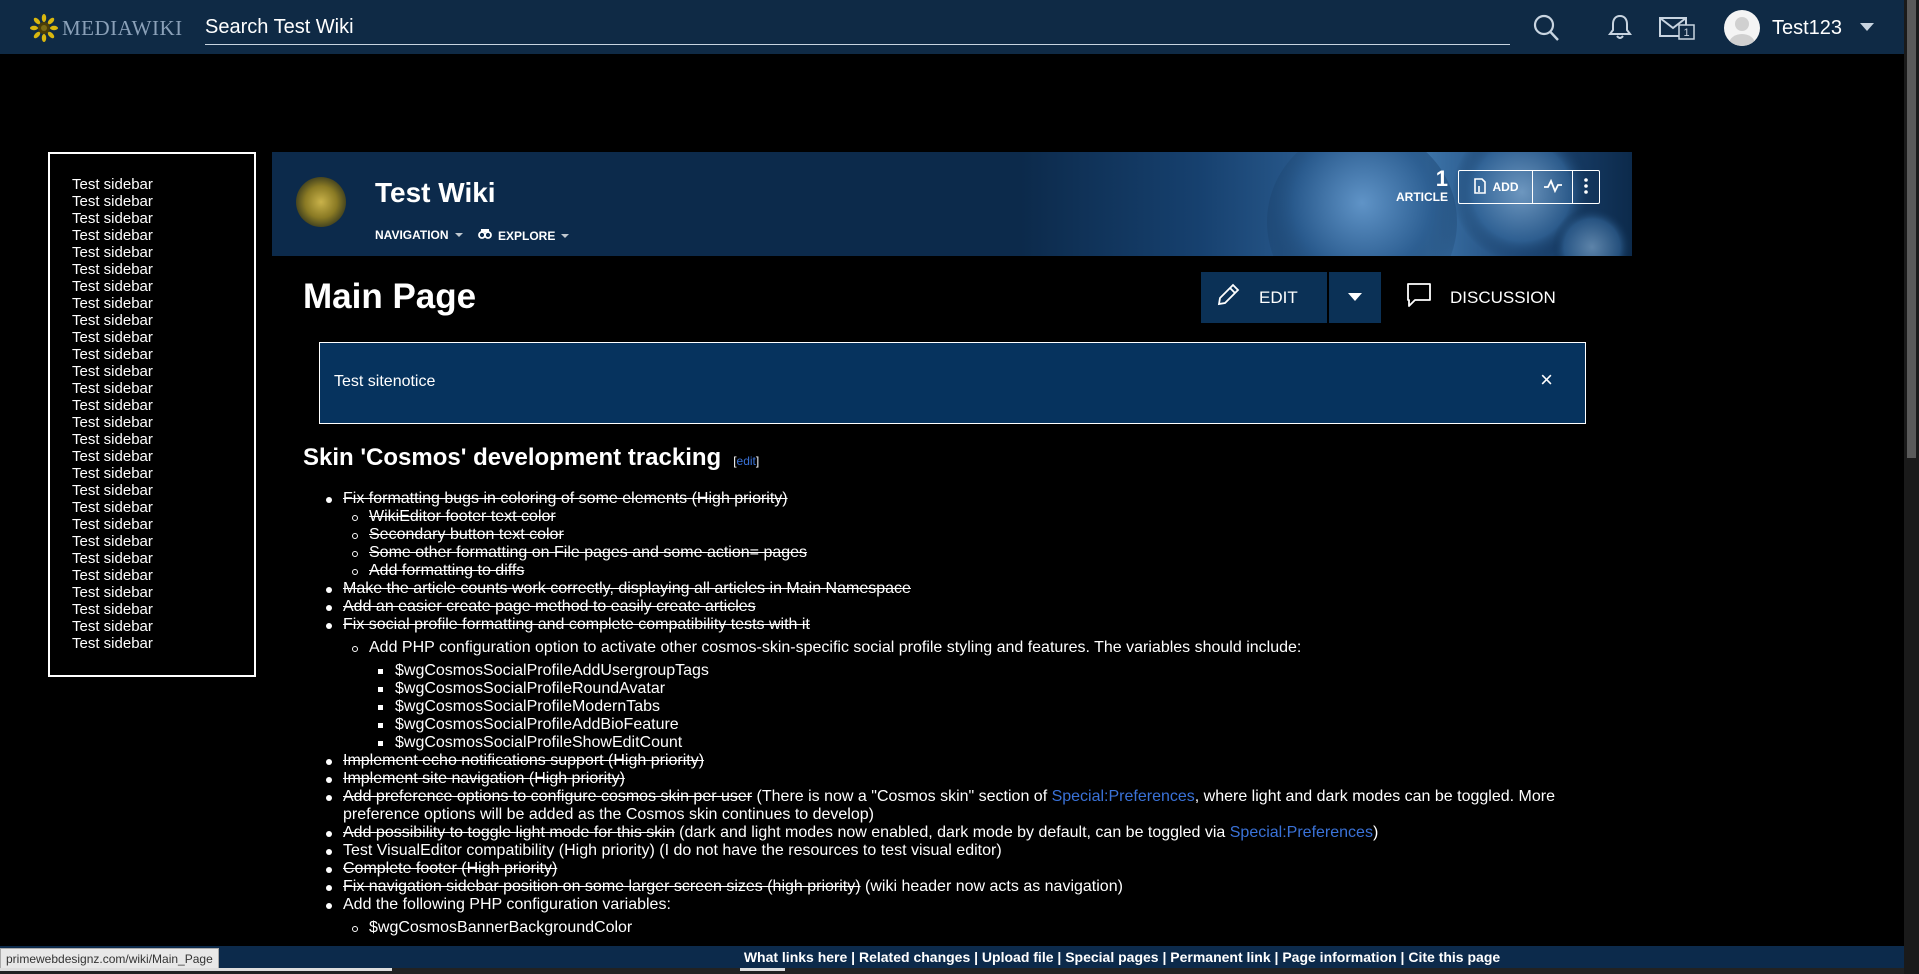 The width and height of the screenshot is (1919, 974). I want to click on header-button-group: ADD, so click(1529, 187).